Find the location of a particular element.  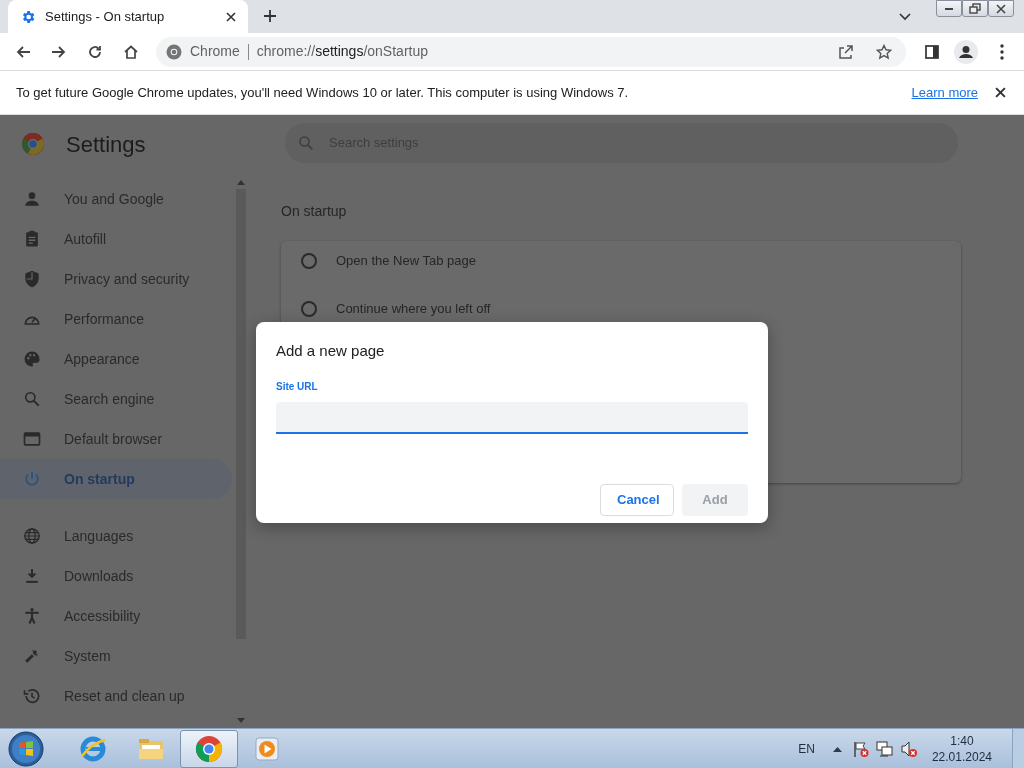

restore-button is located at coordinates (975, 8).